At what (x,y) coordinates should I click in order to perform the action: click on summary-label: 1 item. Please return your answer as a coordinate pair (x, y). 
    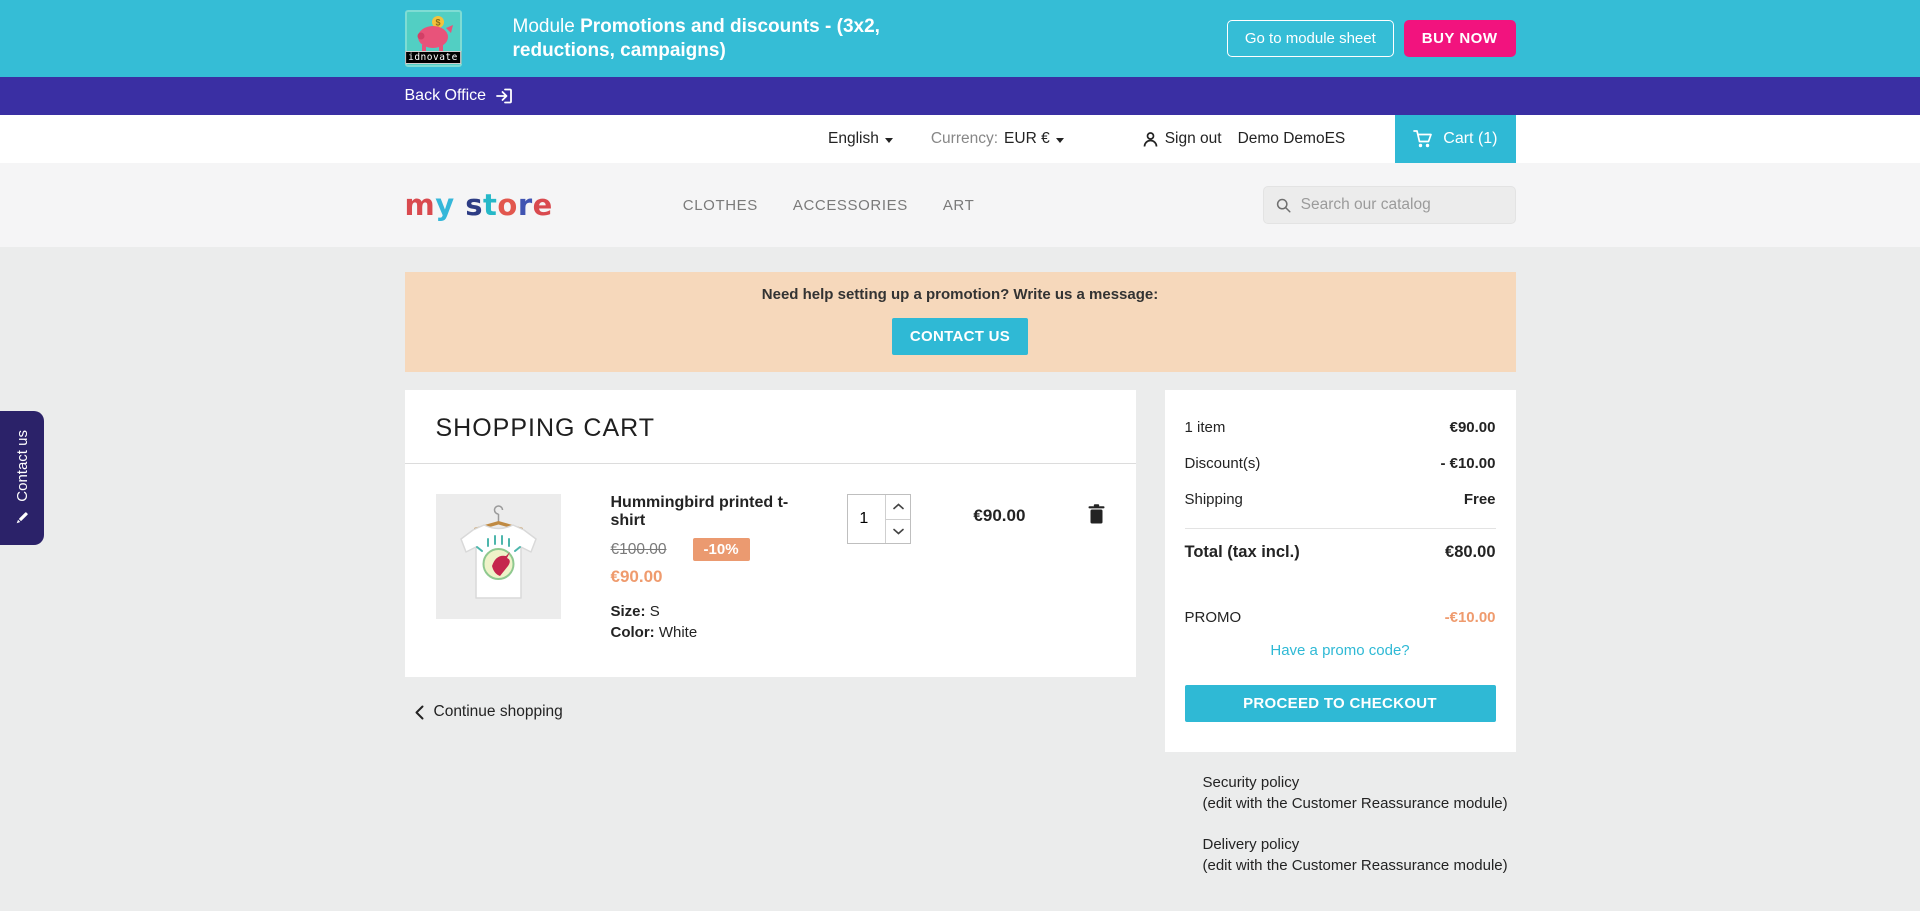
    Looking at the image, I should click on (1205, 427).